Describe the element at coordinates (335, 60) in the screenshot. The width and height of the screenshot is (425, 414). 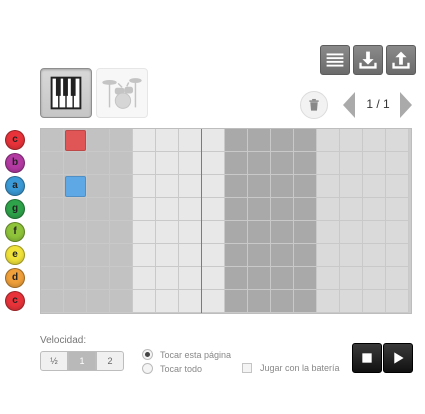
I see `menu-button` at that location.